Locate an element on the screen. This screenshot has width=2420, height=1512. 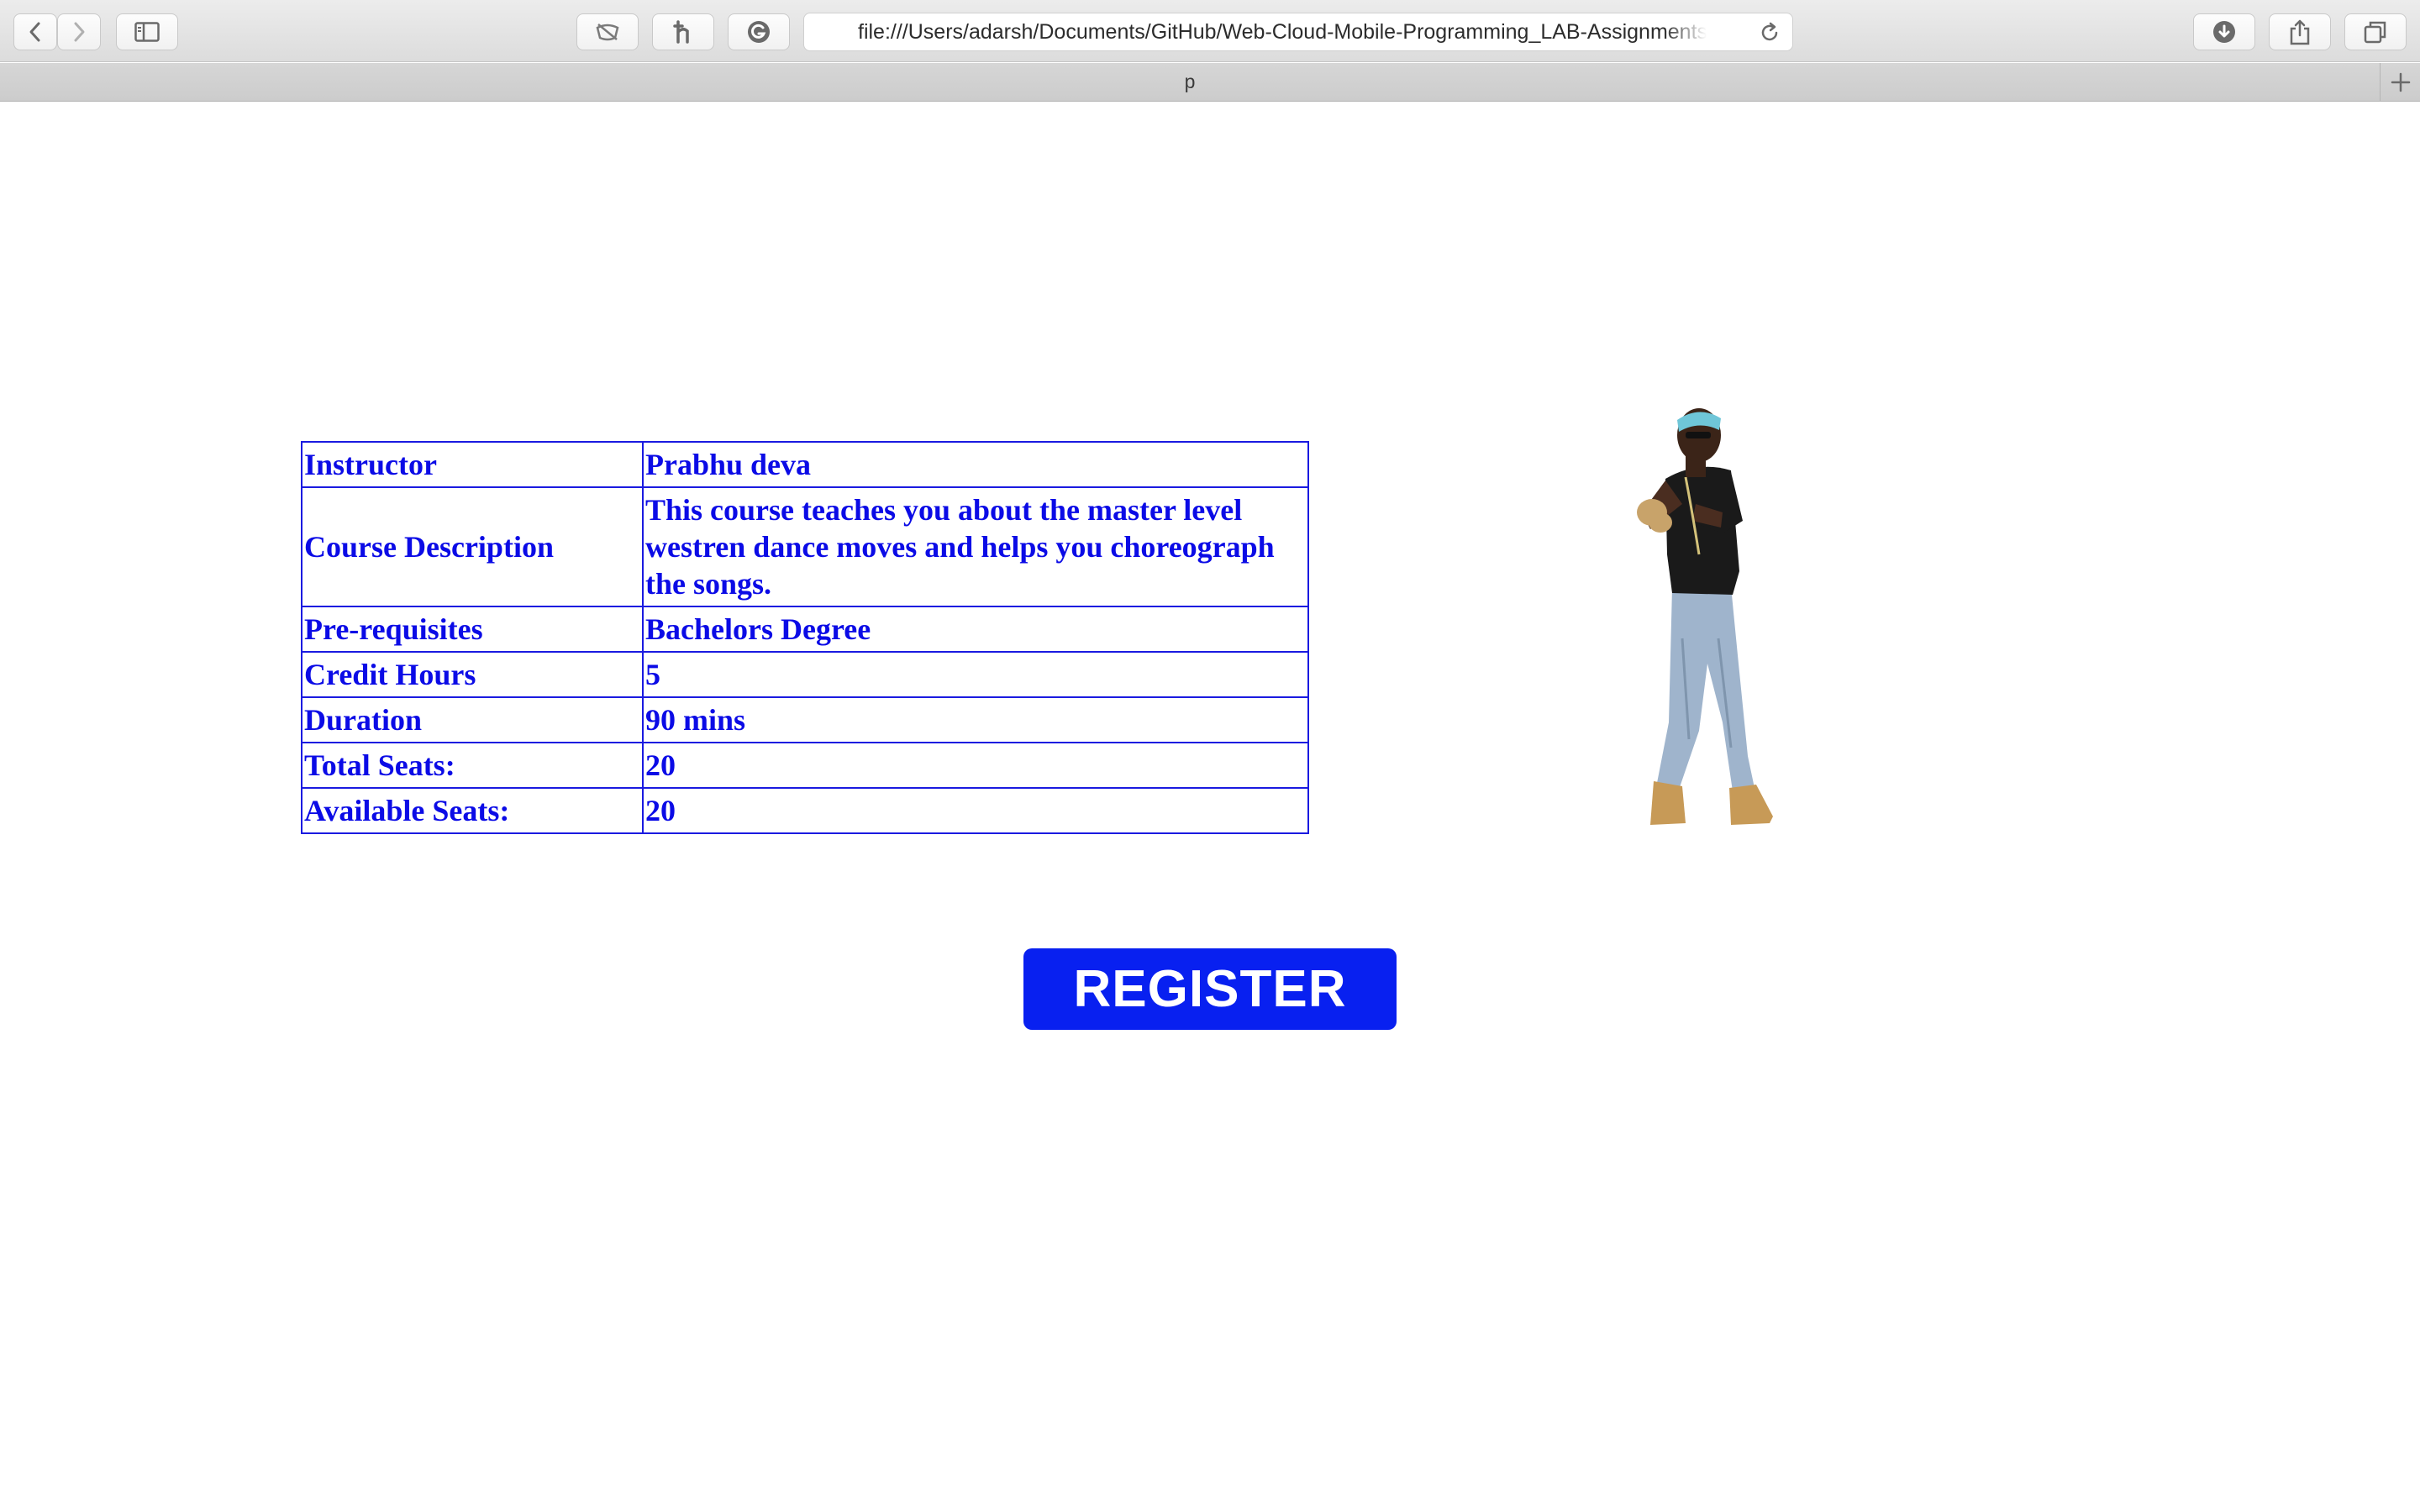
row-label-credit-hours: Credit Hours is located at coordinates (472, 674).